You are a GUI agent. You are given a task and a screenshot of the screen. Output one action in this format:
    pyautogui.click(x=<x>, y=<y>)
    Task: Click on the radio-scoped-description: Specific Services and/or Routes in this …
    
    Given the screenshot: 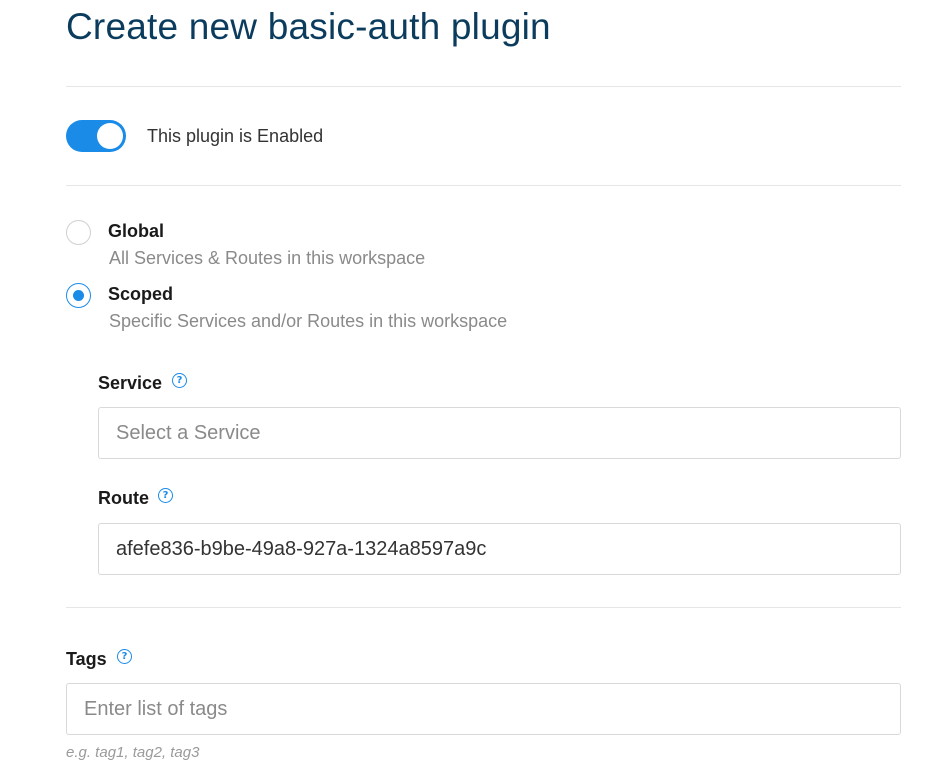 What is the action you would take?
    pyautogui.click(x=308, y=321)
    